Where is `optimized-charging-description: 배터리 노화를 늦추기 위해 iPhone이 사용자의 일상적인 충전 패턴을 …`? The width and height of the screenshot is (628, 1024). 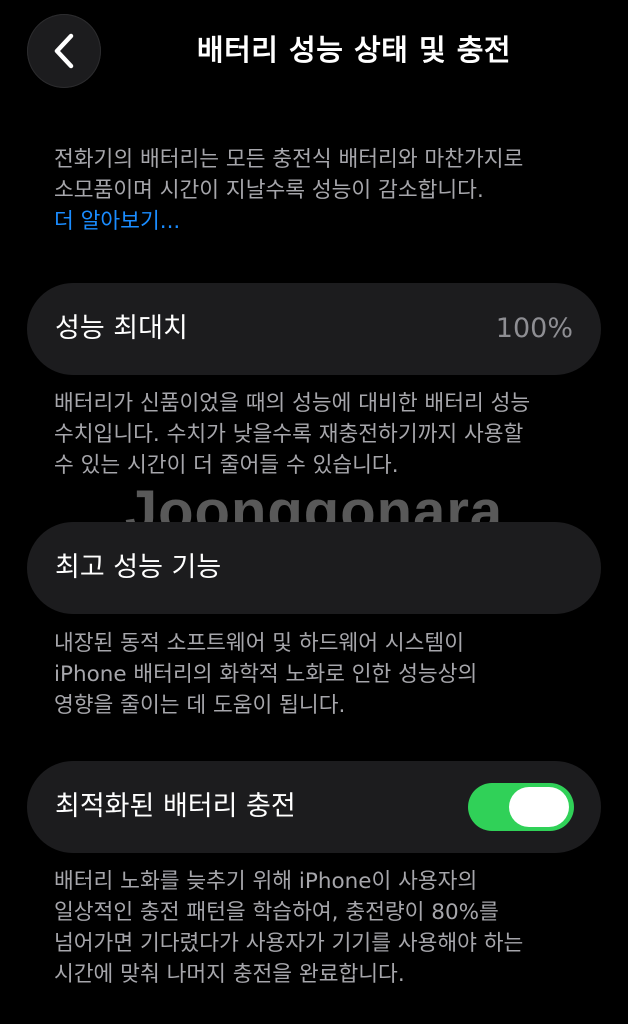
optimized-charging-description: 배터리 노화를 늦추기 위해 iPhone이 사용자의 일상적인 충전 패턴을 … is located at coordinates (323, 928).